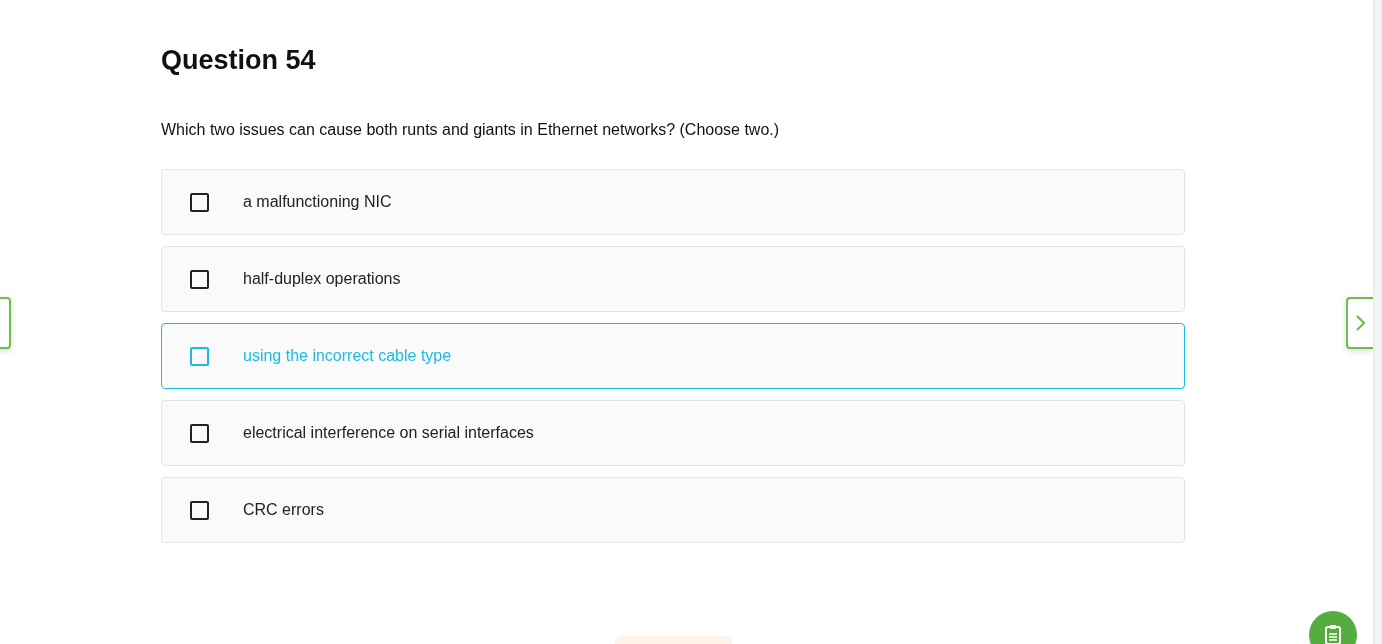 The height and width of the screenshot is (644, 1382). I want to click on next-button, so click(1359, 323).